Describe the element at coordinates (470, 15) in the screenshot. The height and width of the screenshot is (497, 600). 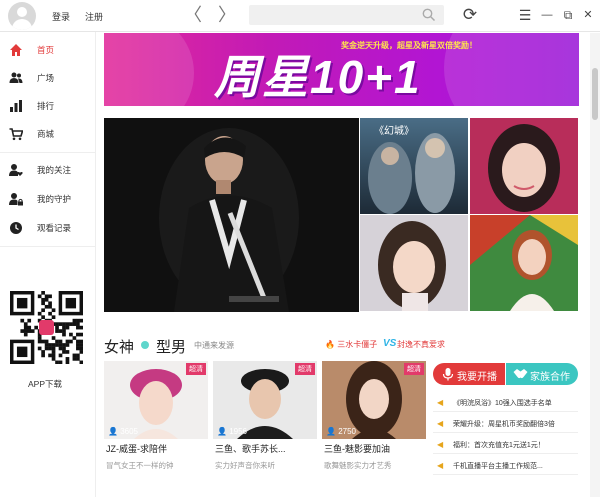
I see `refresh-icon: ⟳` at that location.